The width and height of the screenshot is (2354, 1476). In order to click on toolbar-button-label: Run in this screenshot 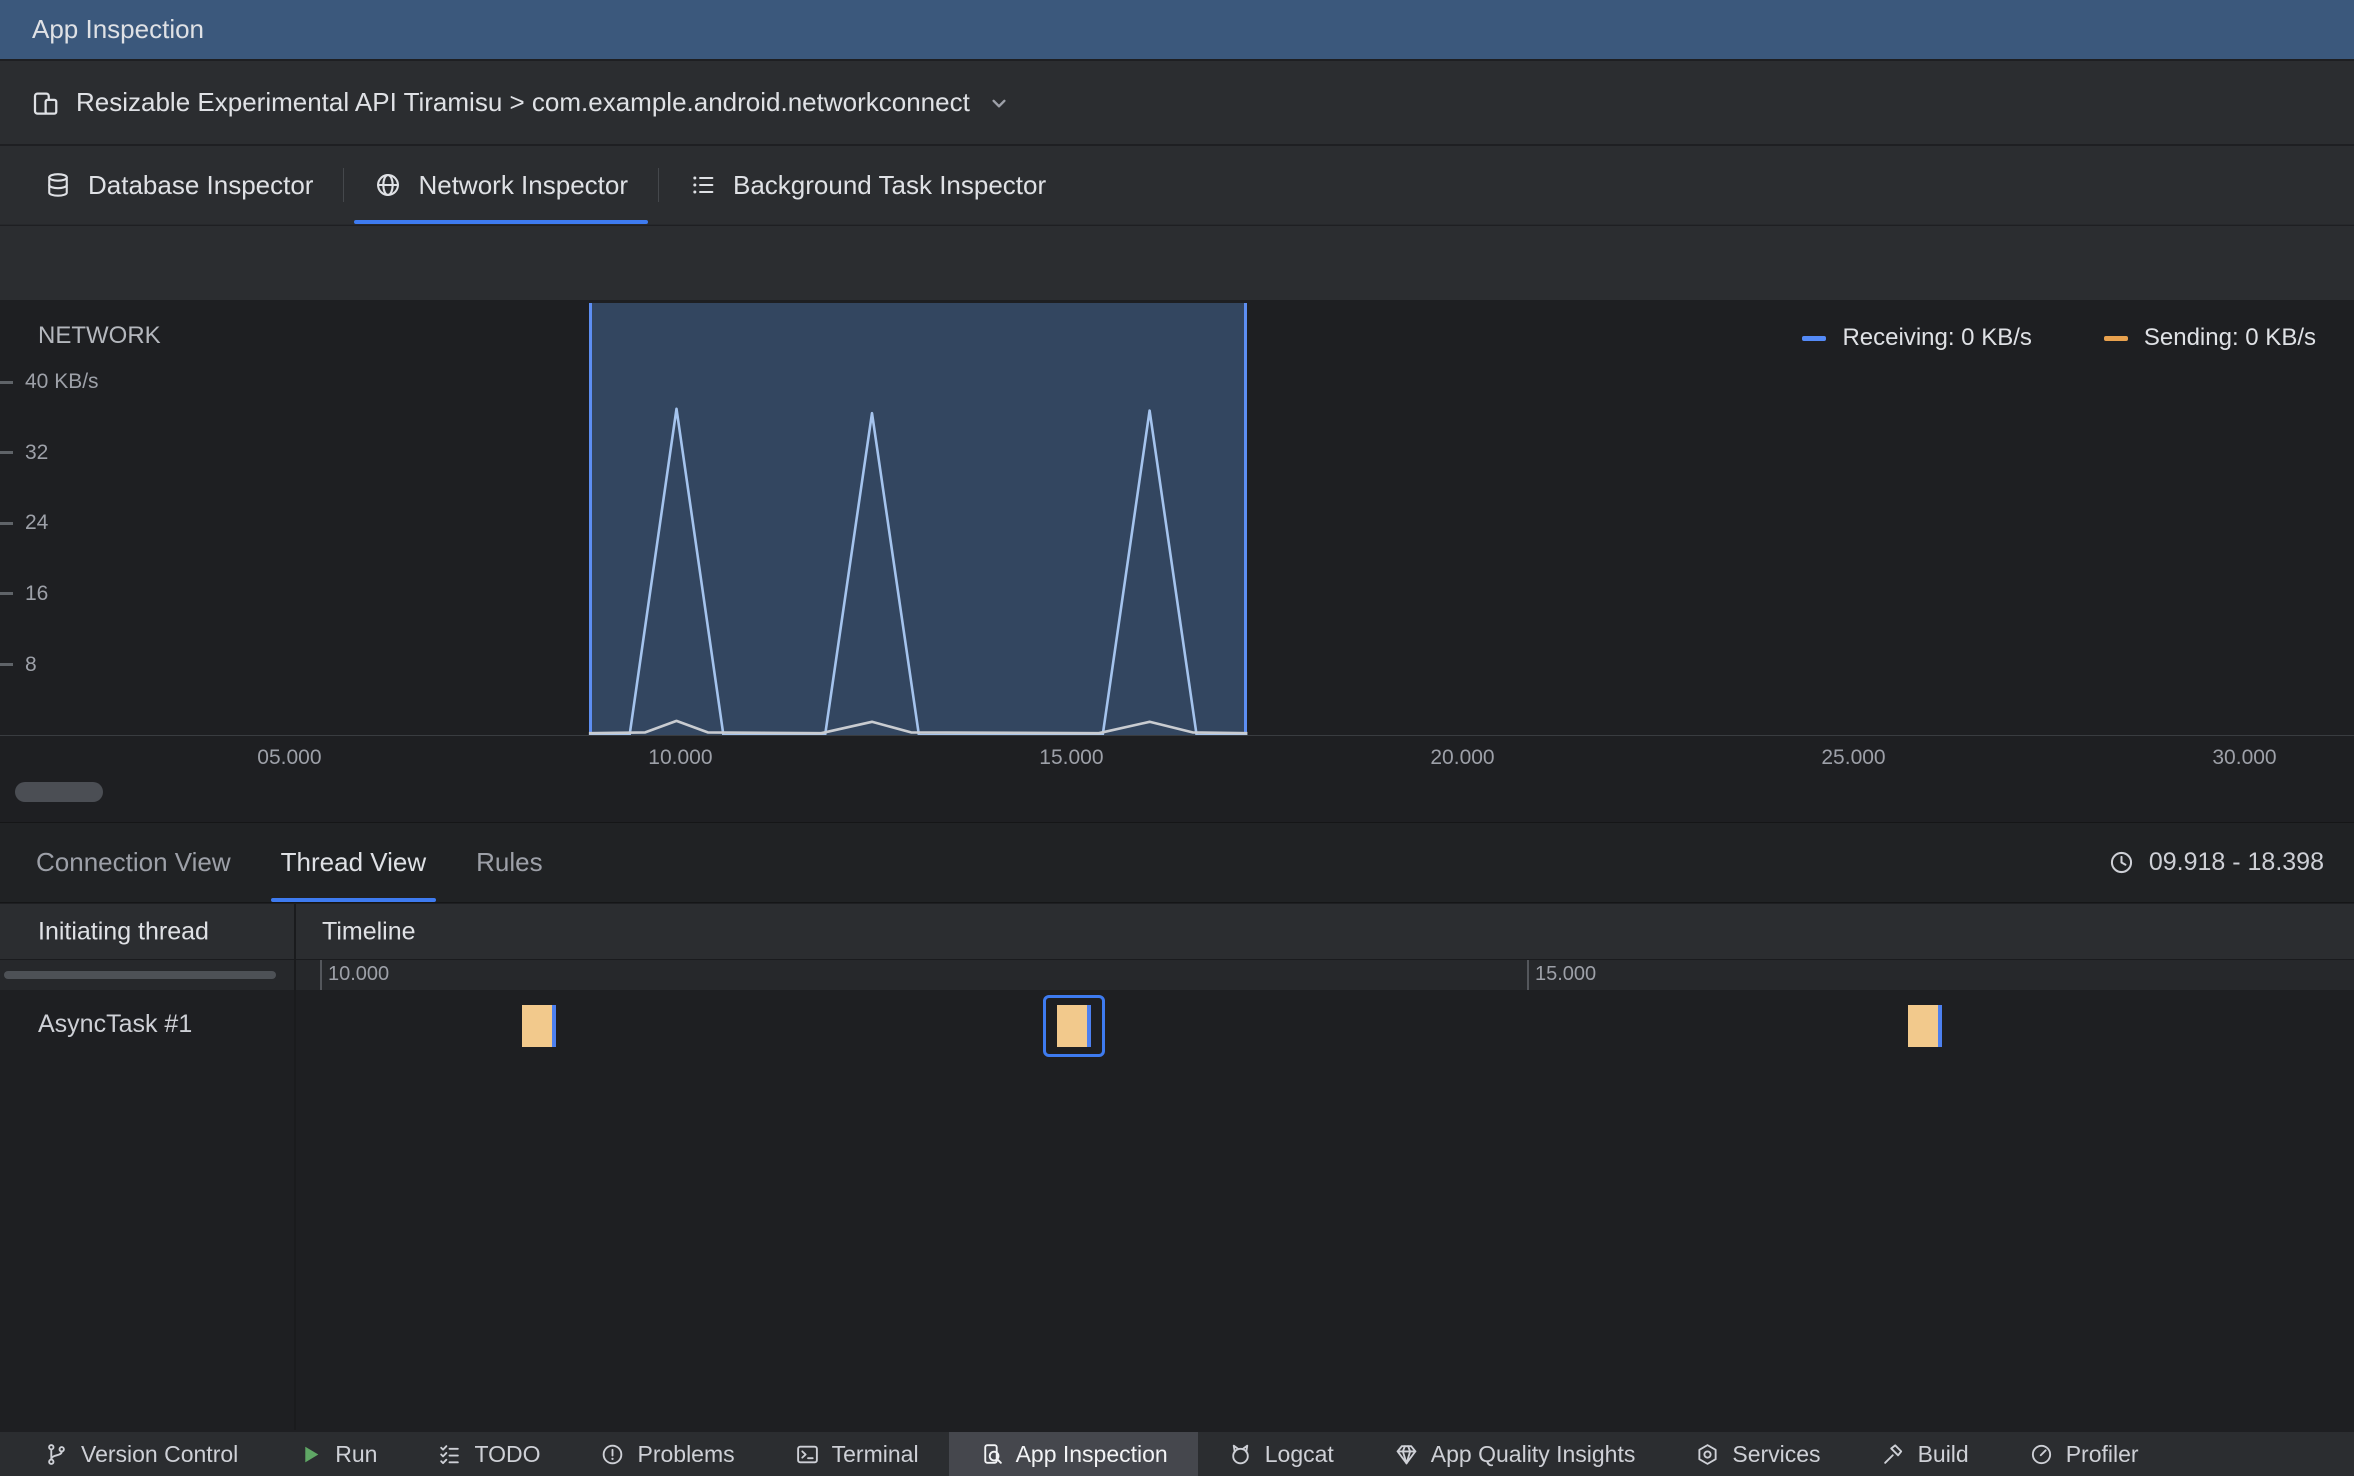, I will do `click(356, 1453)`.